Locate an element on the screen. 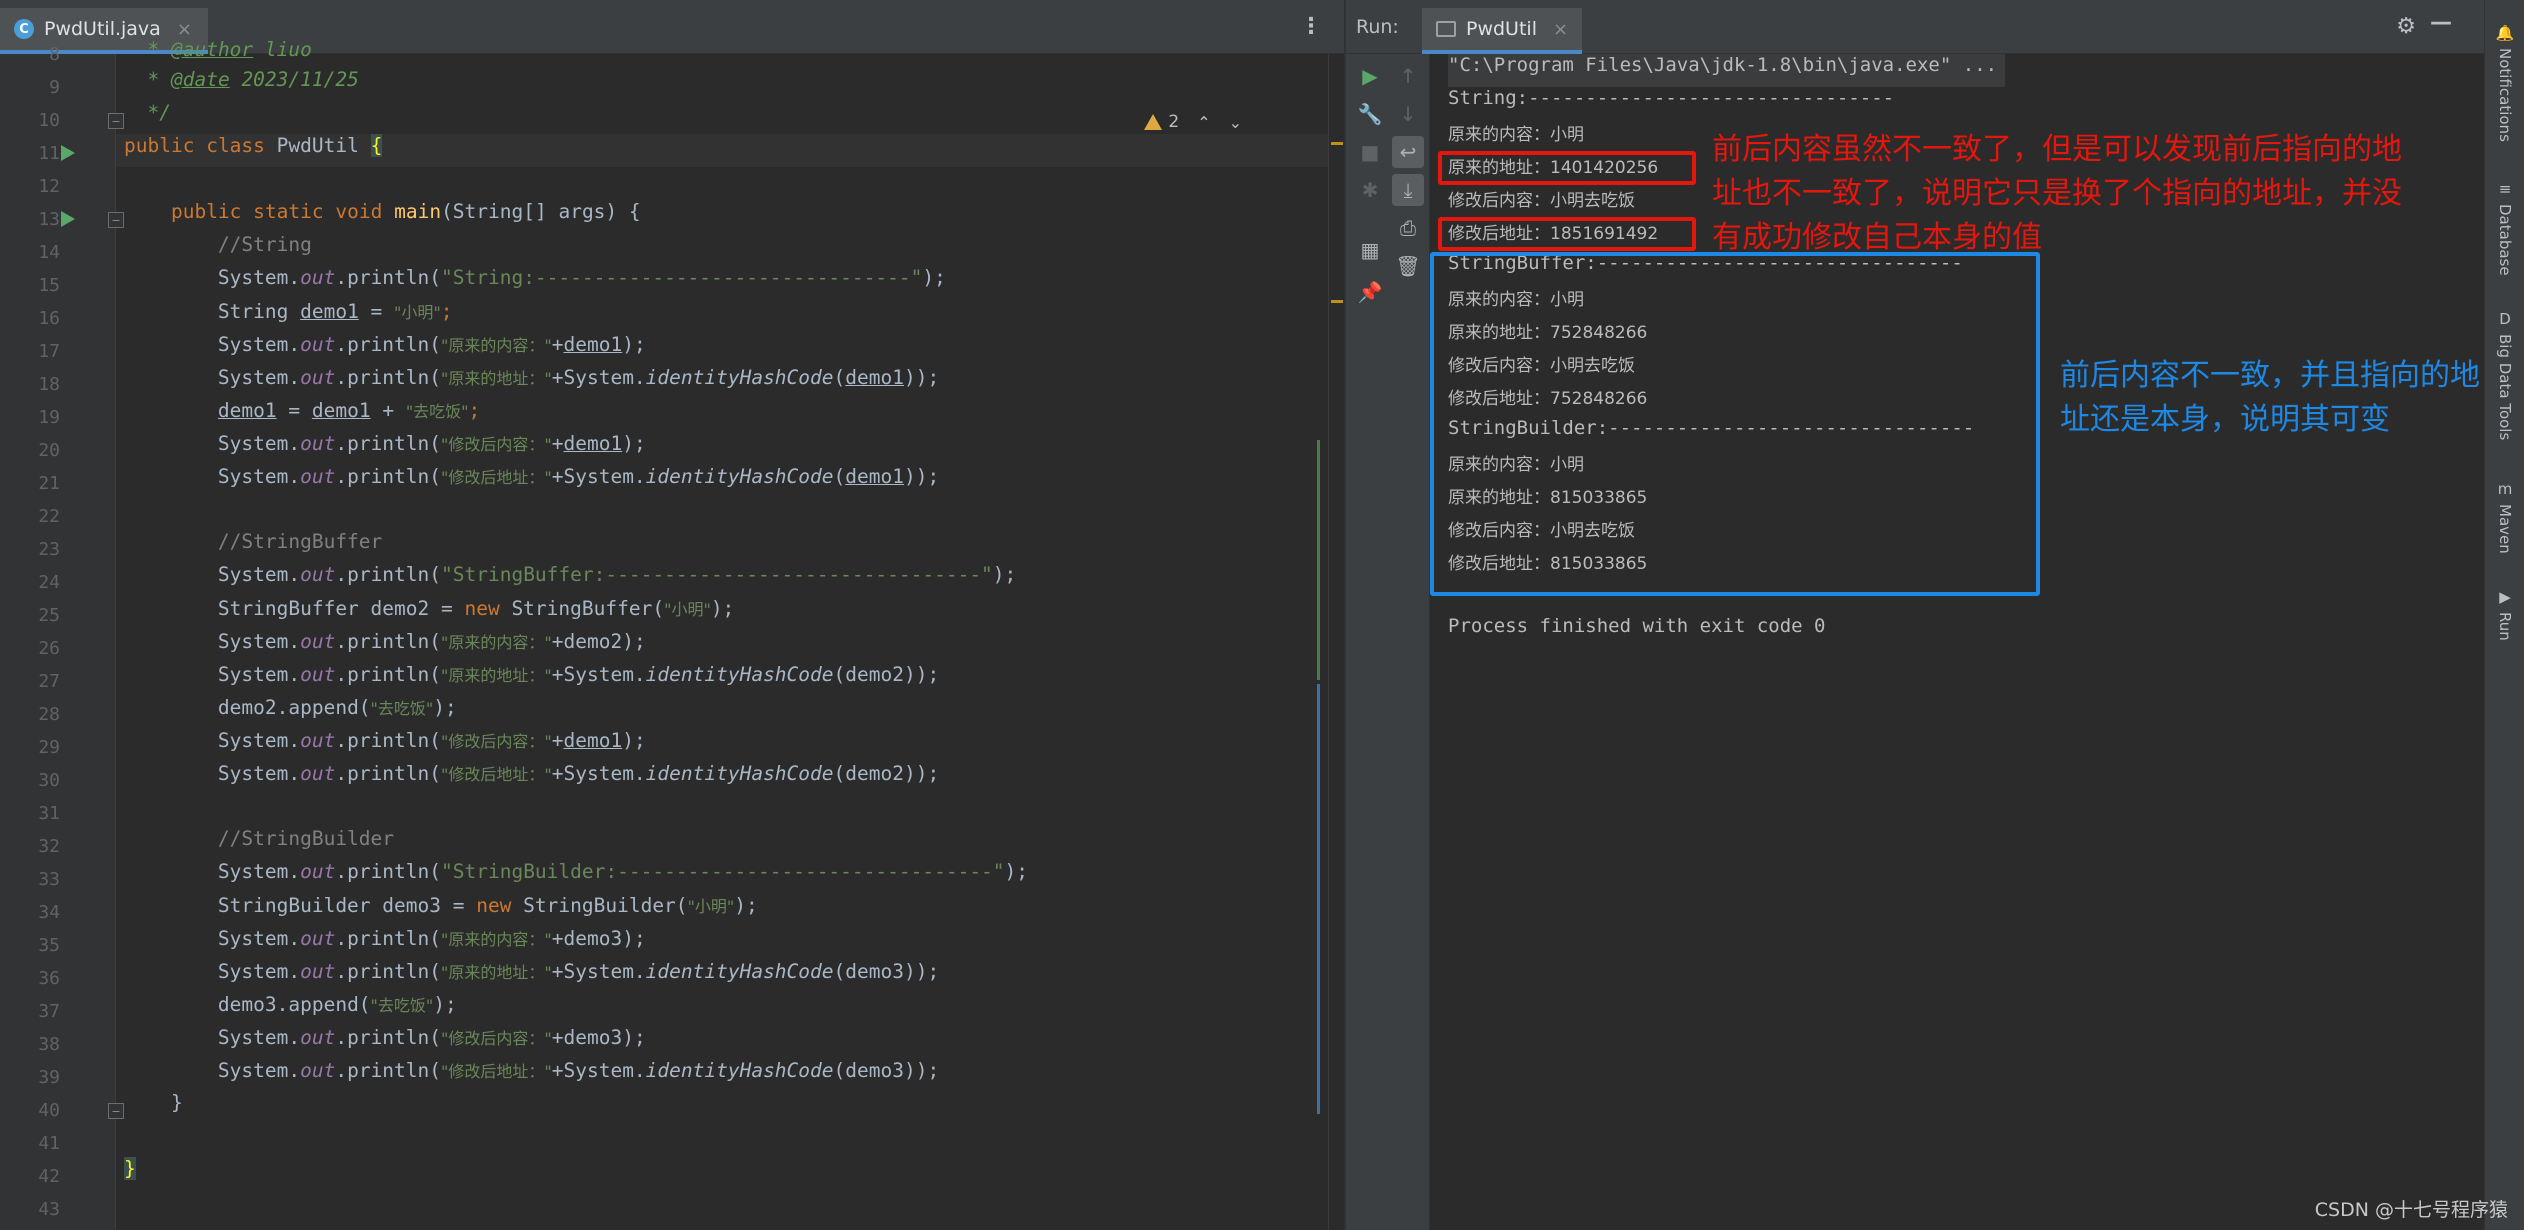  minimize-icon: — is located at coordinates (2441, 22).